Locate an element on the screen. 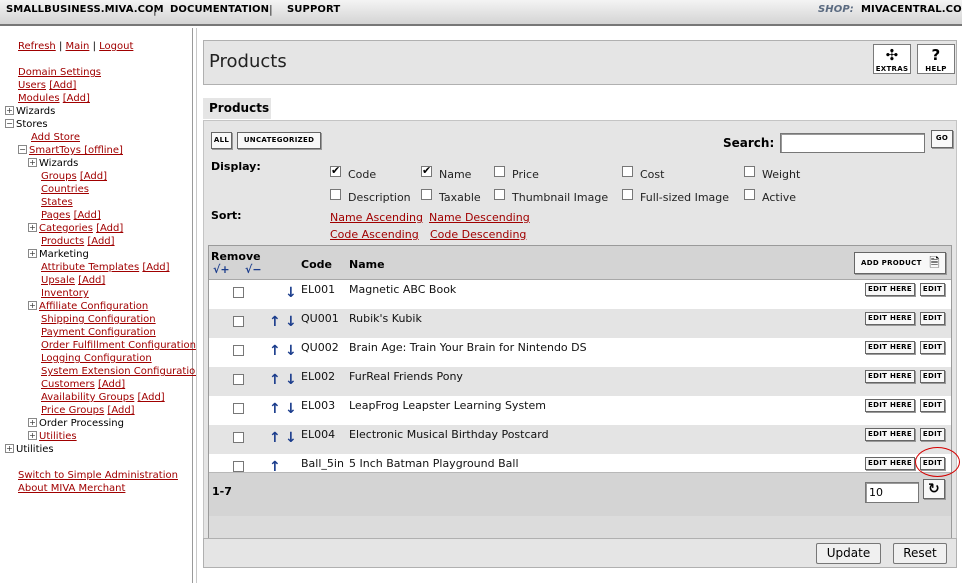 This screenshot has height=583, width=962. sidebar-item-categories: Categories is located at coordinates (66, 228).